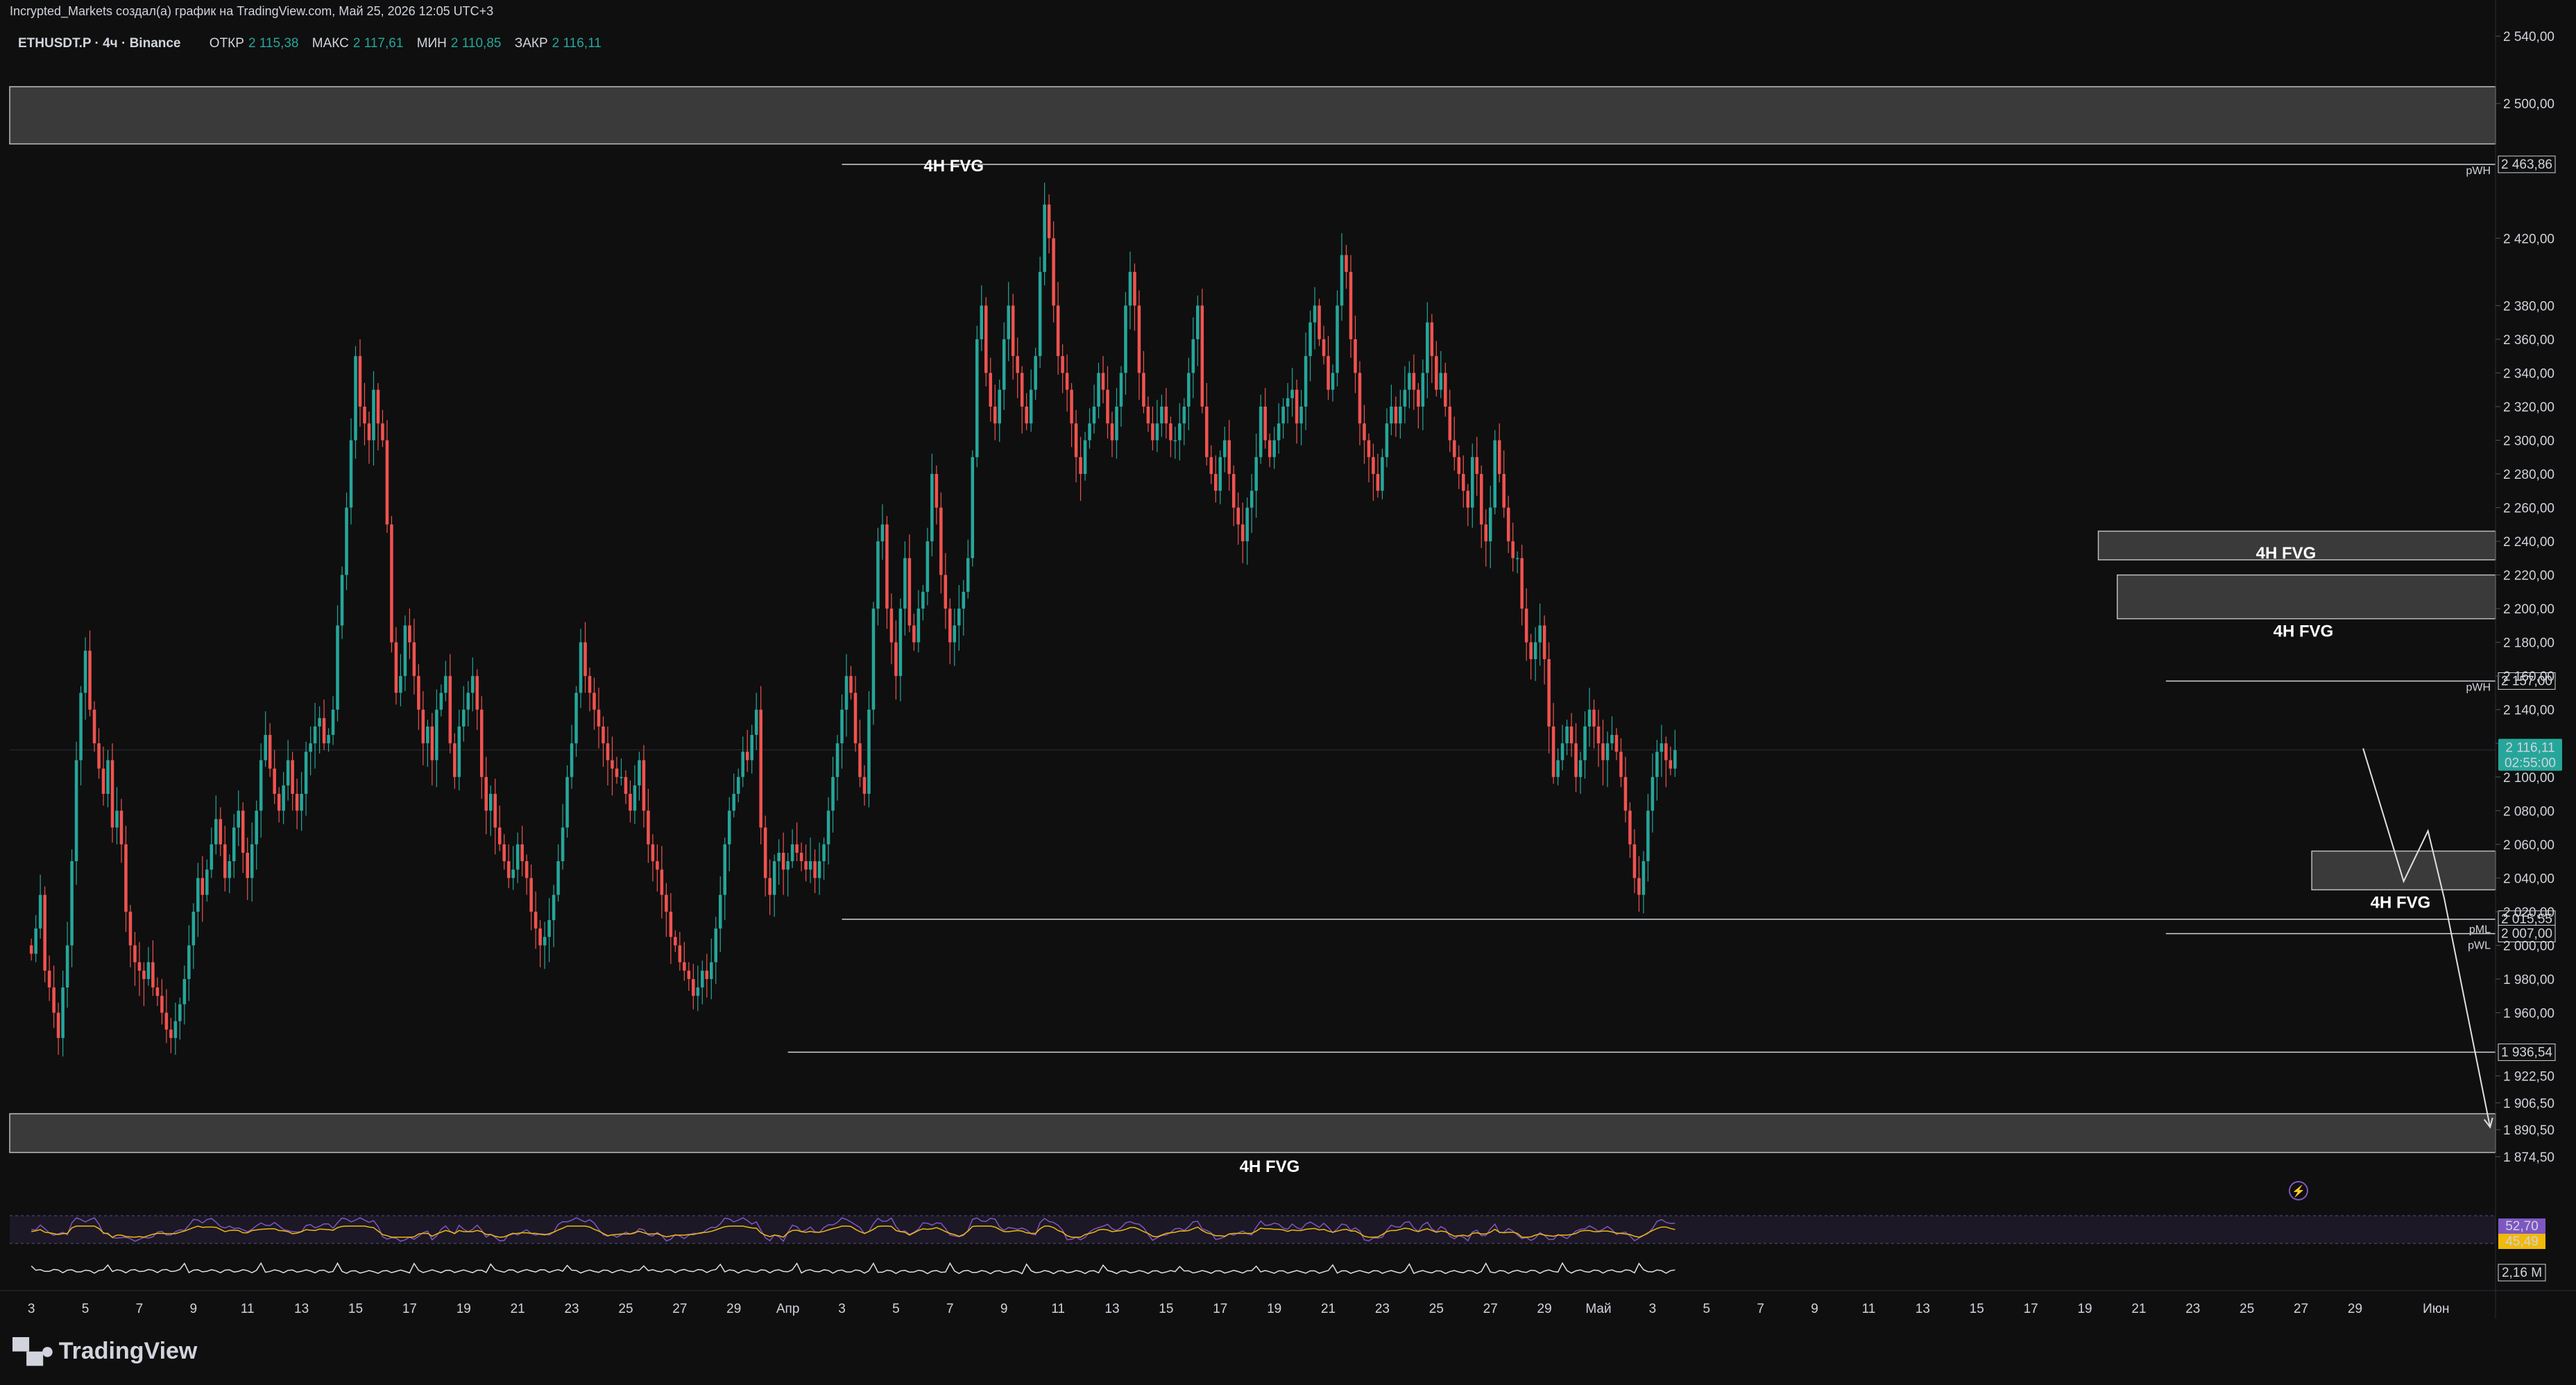 Image resolution: width=2576 pixels, height=1385 pixels. I want to click on price-tick-label: 1 922,50, so click(2528, 1077).